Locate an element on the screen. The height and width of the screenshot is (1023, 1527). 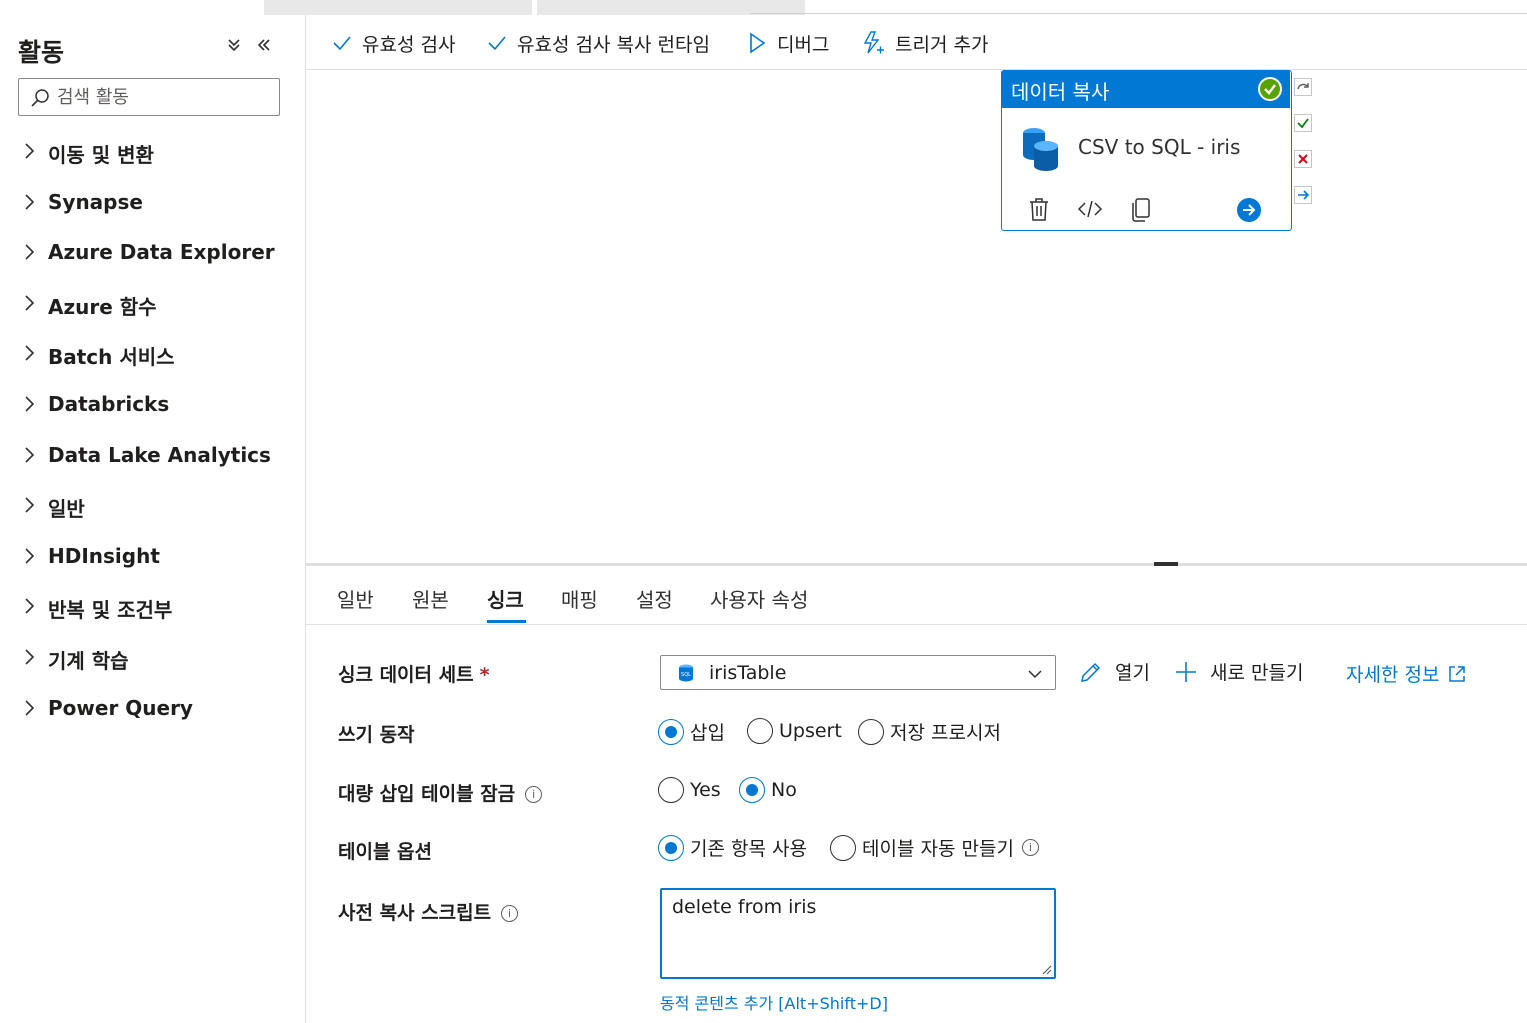
category-move-transform: 이동 및 변환 is located at coordinates (152, 150).